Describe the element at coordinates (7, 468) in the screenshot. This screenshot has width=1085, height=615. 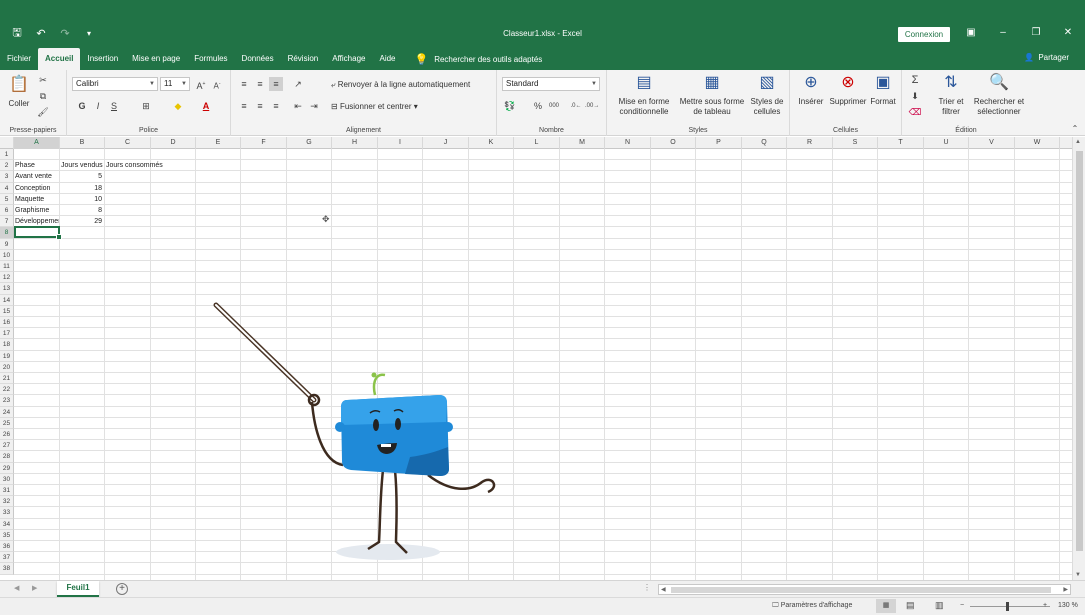
I see `row-header: 29` at that location.